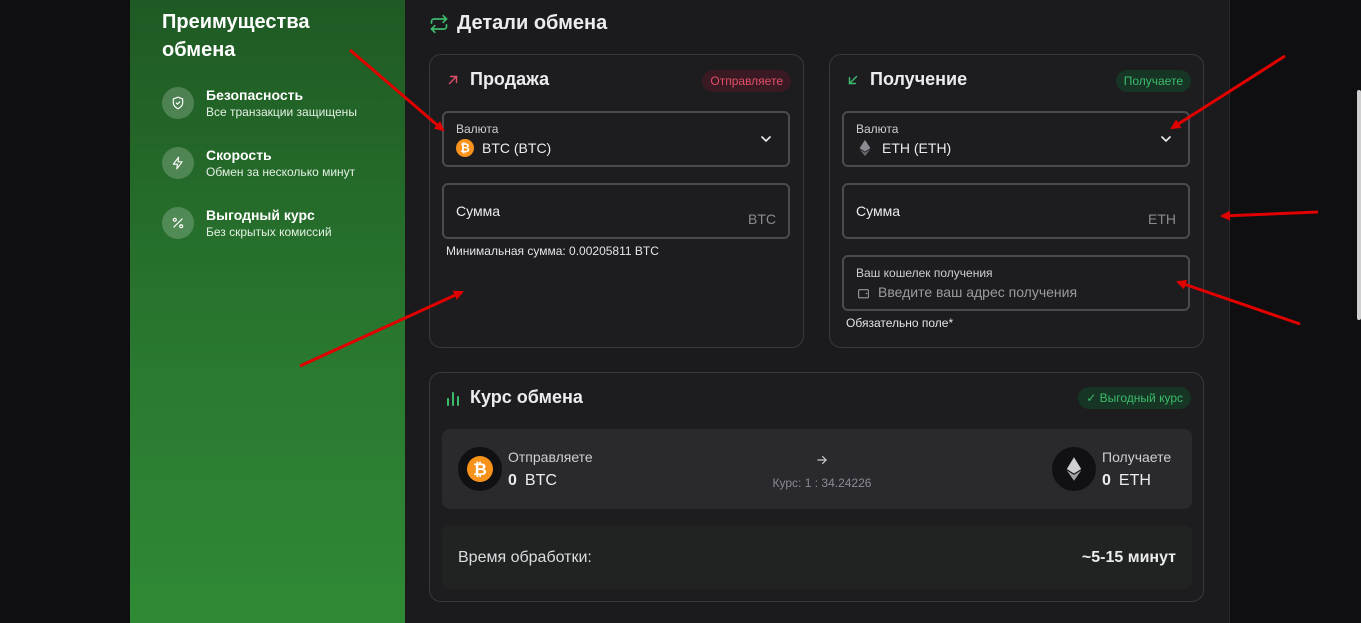 The image size is (1361, 623). I want to click on selected-currency: ETH (ETH), so click(903, 148).